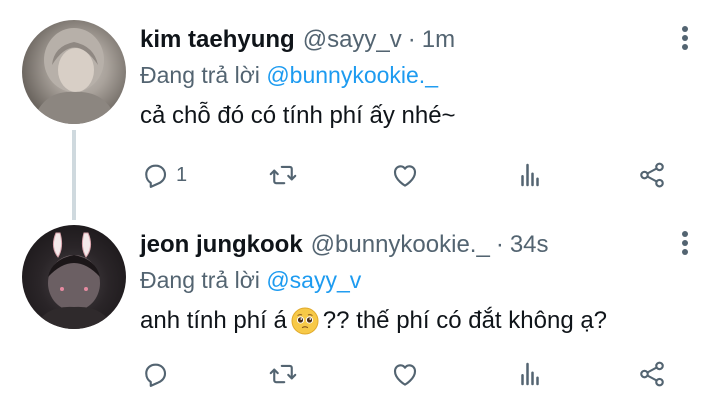 The height and width of the screenshot is (402, 720). I want to click on reply-count: 1, so click(182, 174).